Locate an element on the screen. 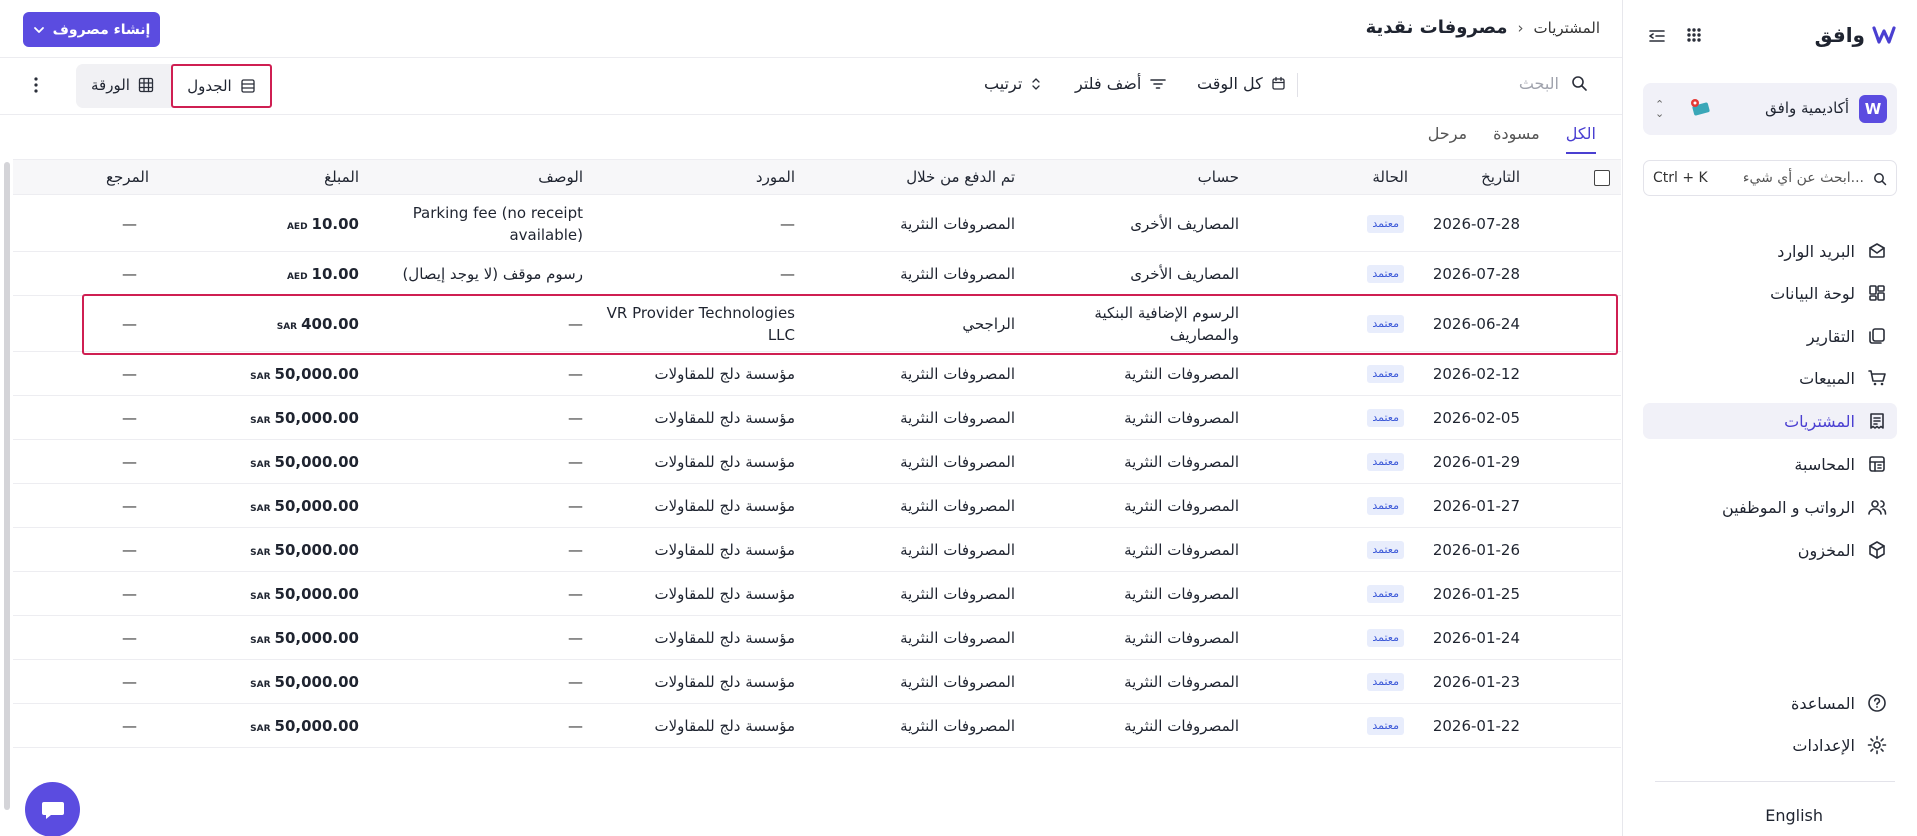 The width and height of the screenshot is (1917, 836). brand-logo: وافق is located at coordinates (1856, 35).